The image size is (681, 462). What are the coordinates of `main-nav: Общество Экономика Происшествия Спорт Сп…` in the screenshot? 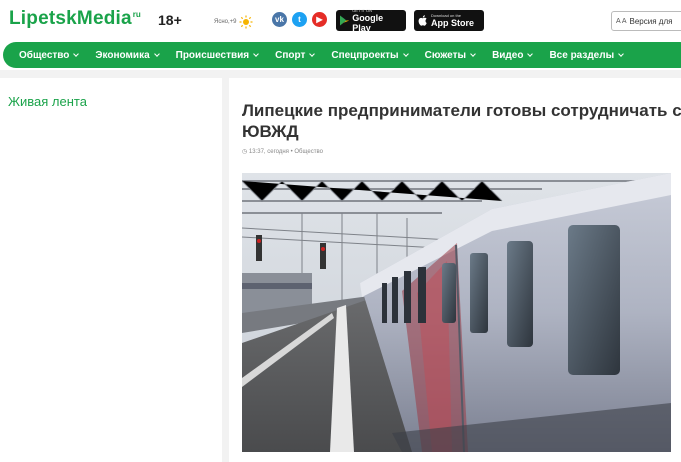 It's located at (340, 55).